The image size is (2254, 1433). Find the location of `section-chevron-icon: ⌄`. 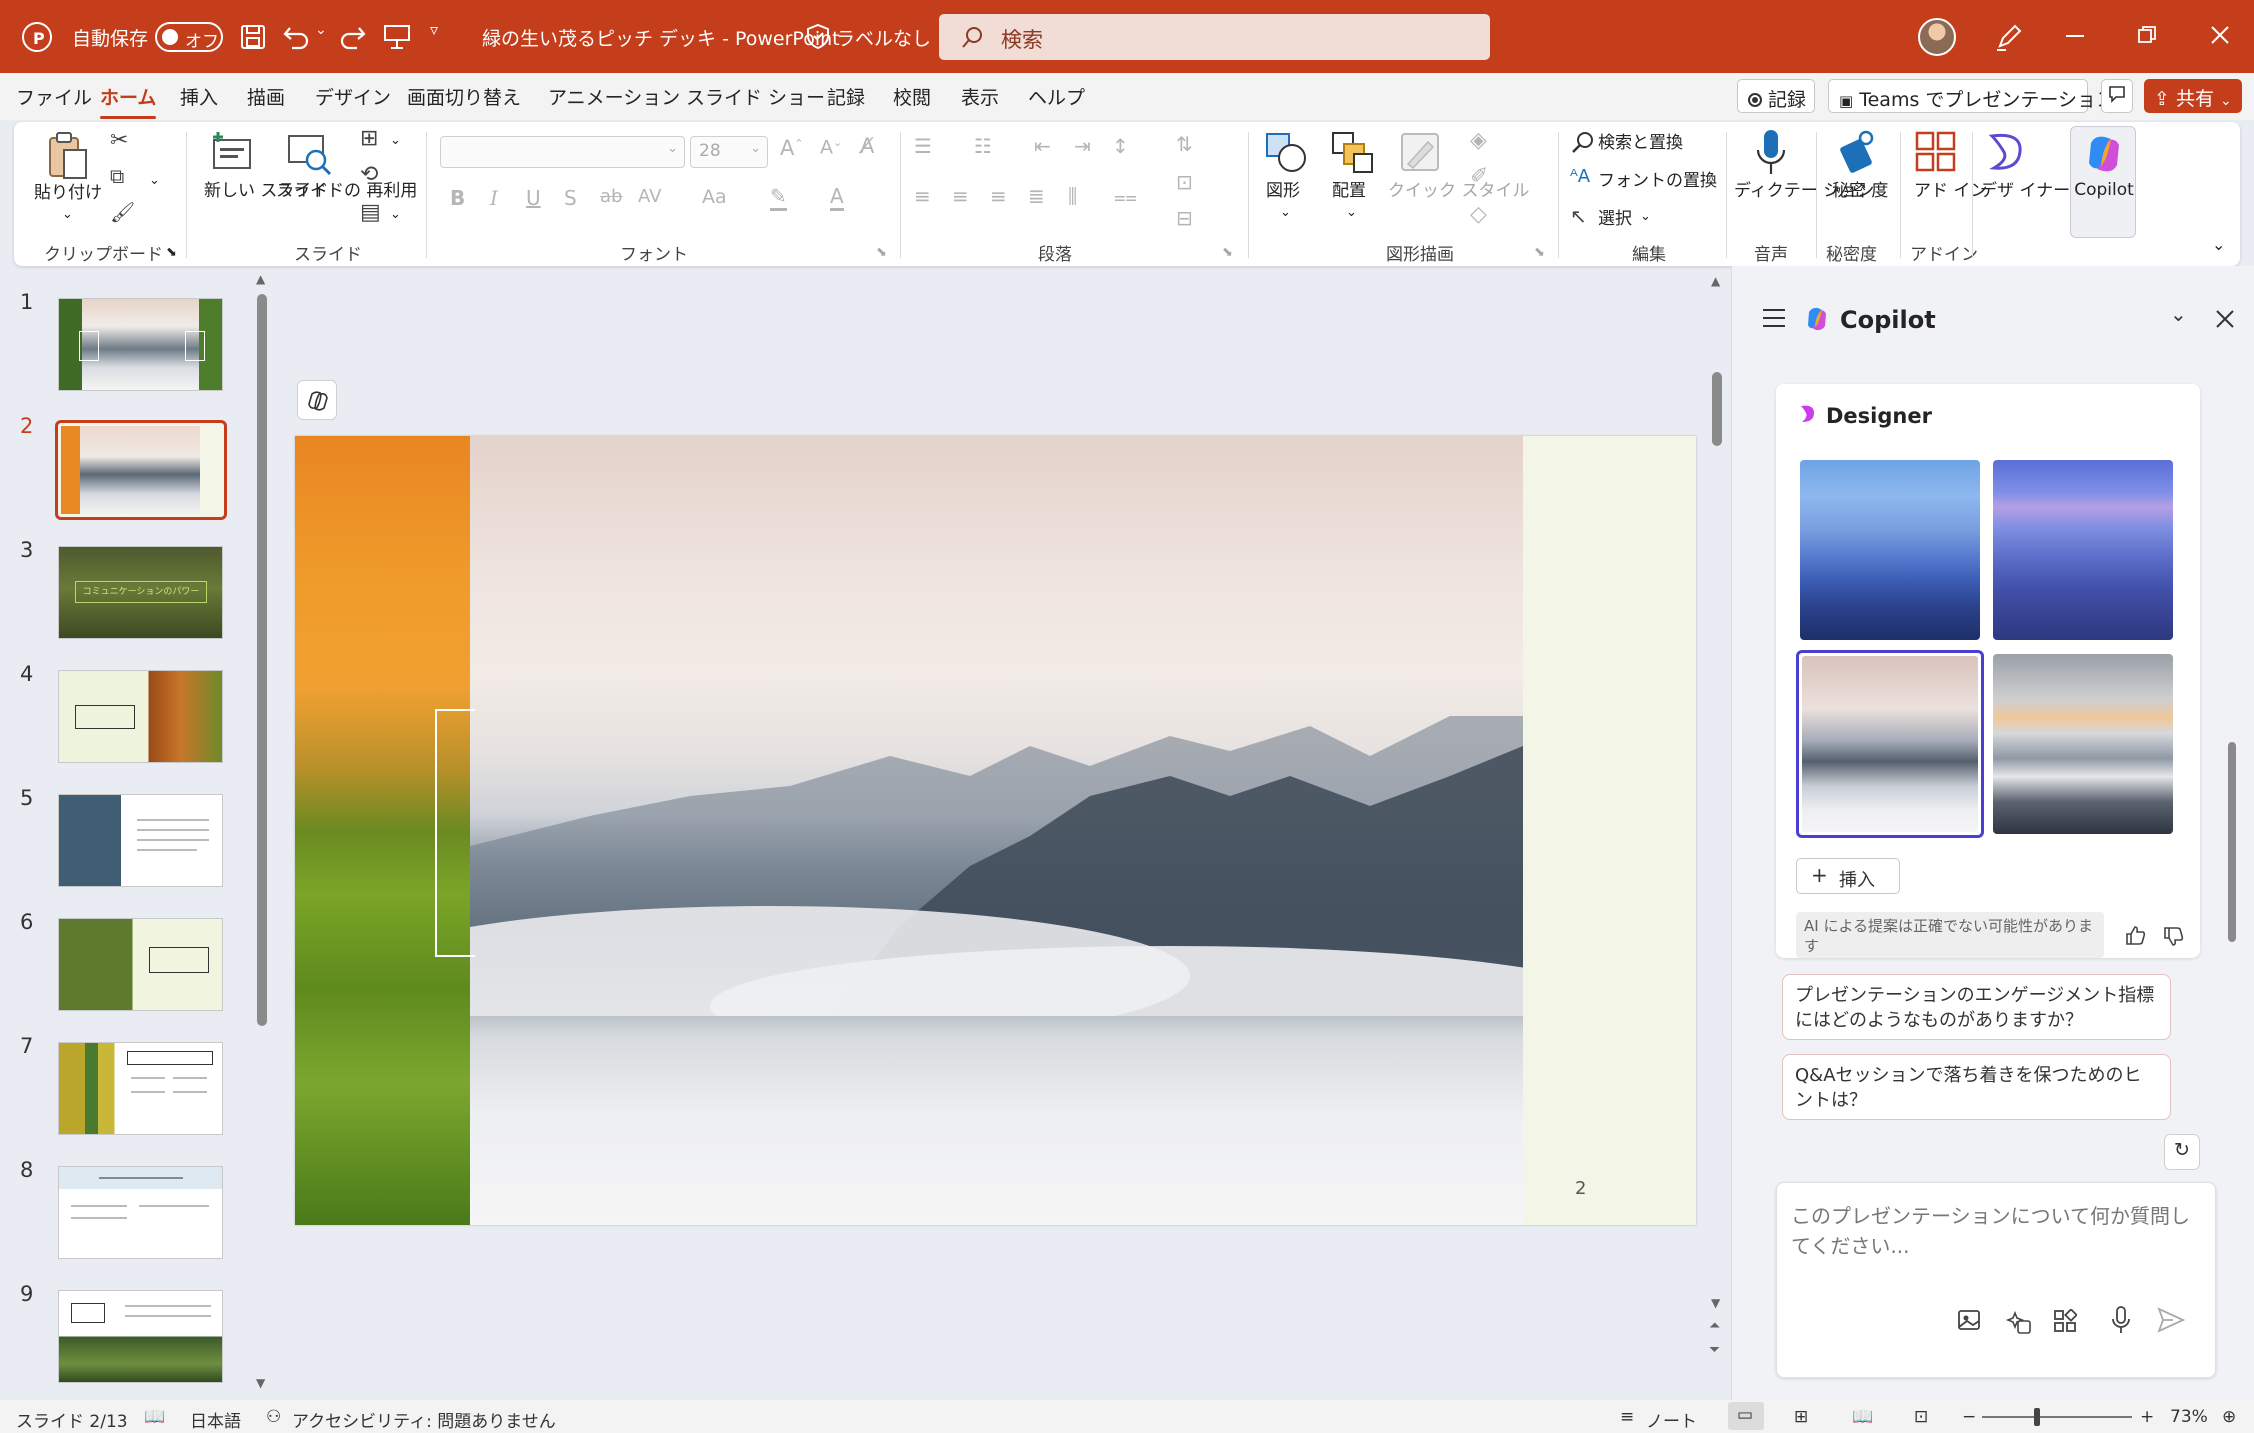

section-chevron-icon: ⌄ is located at coordinates (395, 215).